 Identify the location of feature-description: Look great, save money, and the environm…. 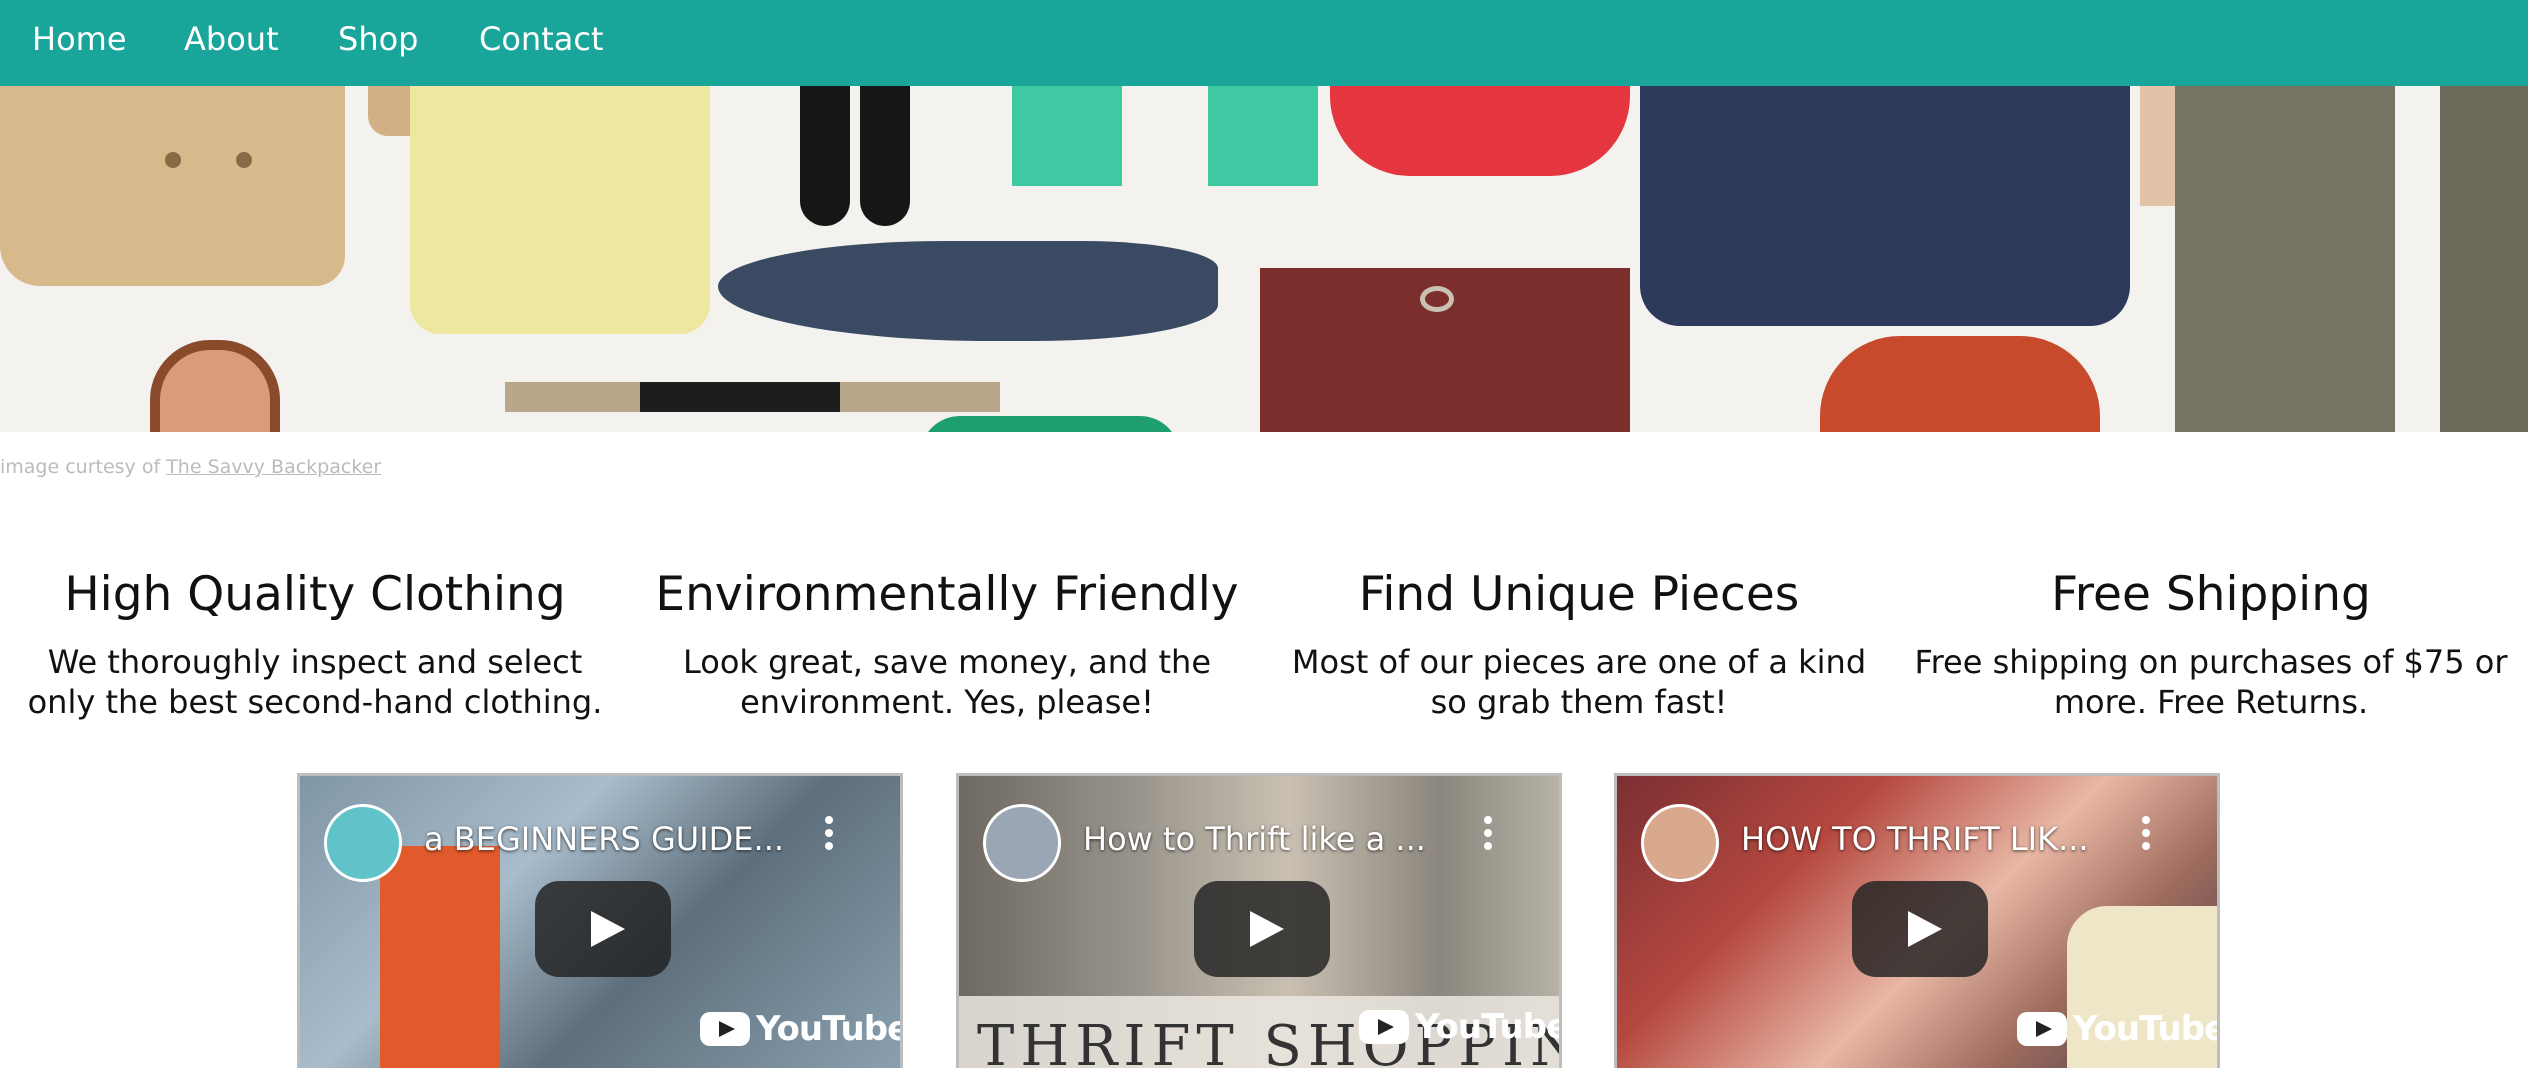
(947, 682).